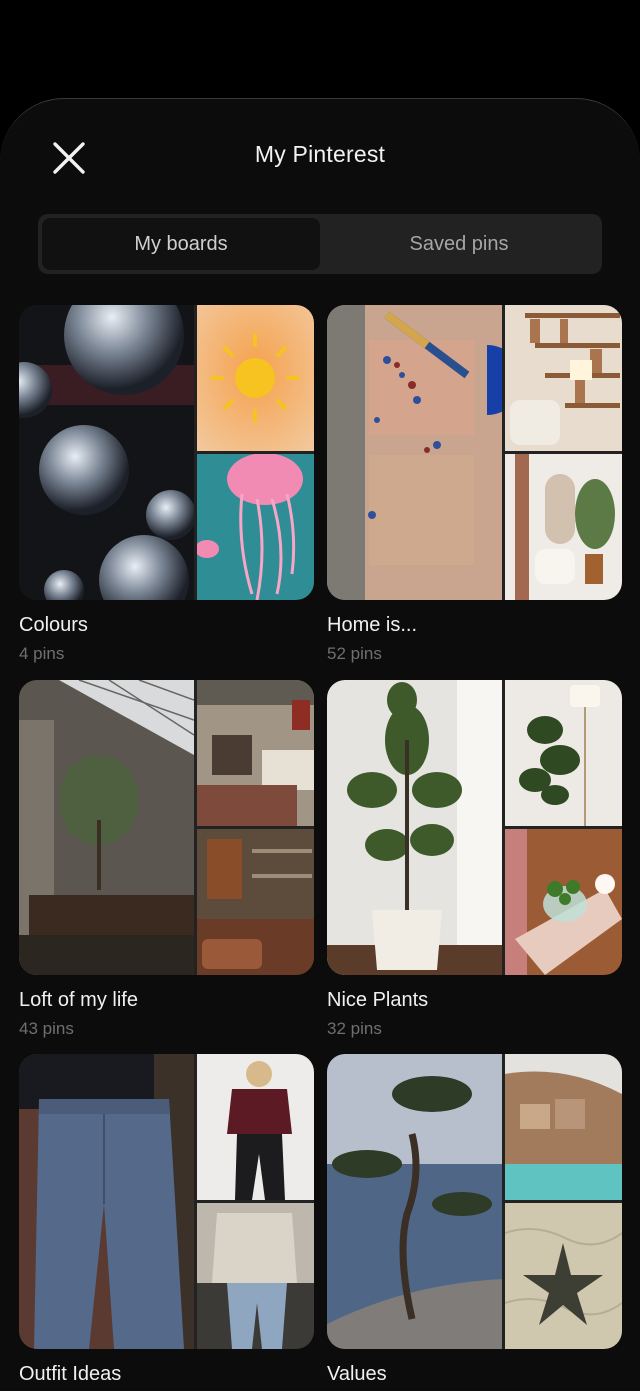 The image size is (640, 1391). Describe the element at coordinates (255, 1276) in the screenshot. I see `sequin-top-image` at that location.